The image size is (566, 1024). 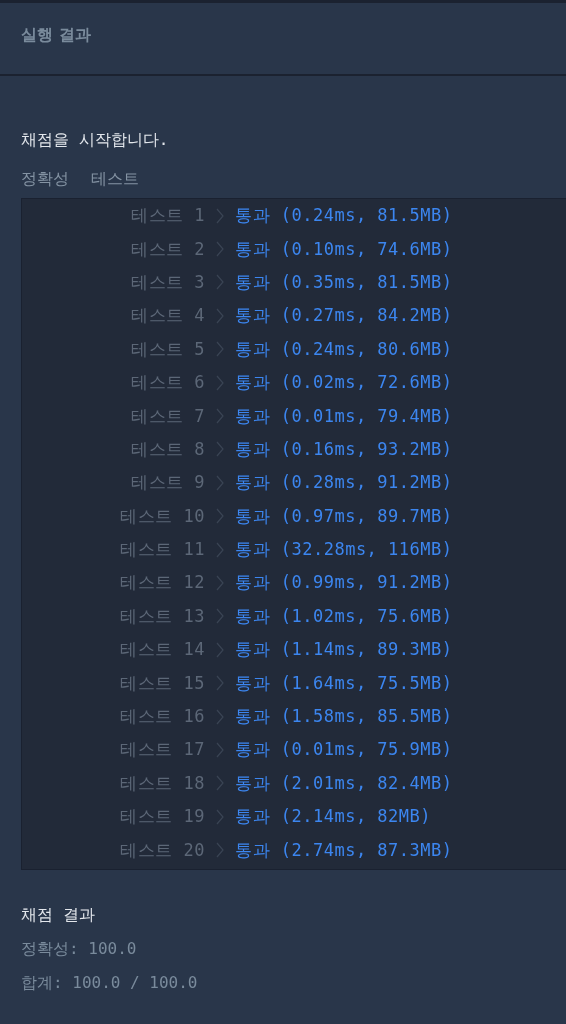 What do you see at coordinates (45, 179) in the screenshot?
I see `section-category: 정확성` at bounding box center [45, 179].